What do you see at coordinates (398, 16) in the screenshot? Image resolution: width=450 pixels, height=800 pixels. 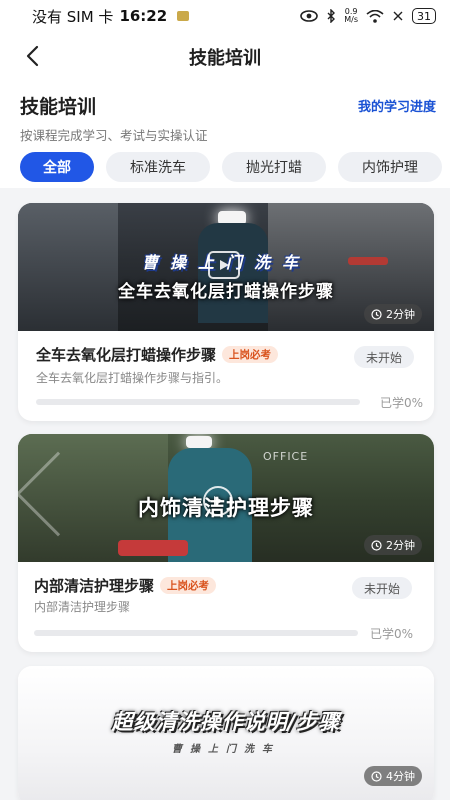 I see `signal-x-icon` at bounding box center [398, 16].